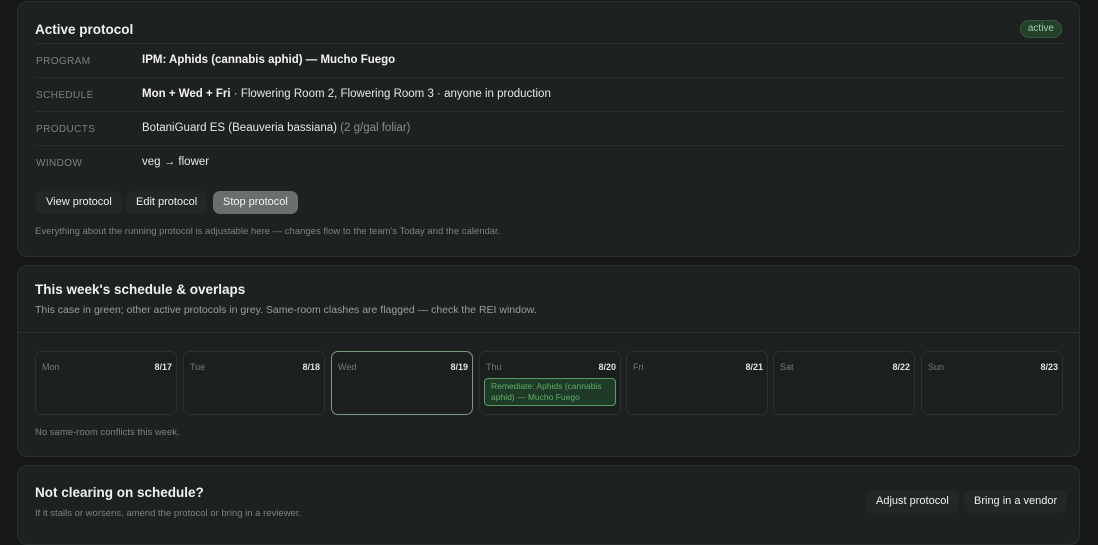 Image resolution: width=1098 pixels, height=545 pixels. Describe the element at coordinates (79, 202) in the screenshot. I see `view-protocol-button: View protocol` at that location.